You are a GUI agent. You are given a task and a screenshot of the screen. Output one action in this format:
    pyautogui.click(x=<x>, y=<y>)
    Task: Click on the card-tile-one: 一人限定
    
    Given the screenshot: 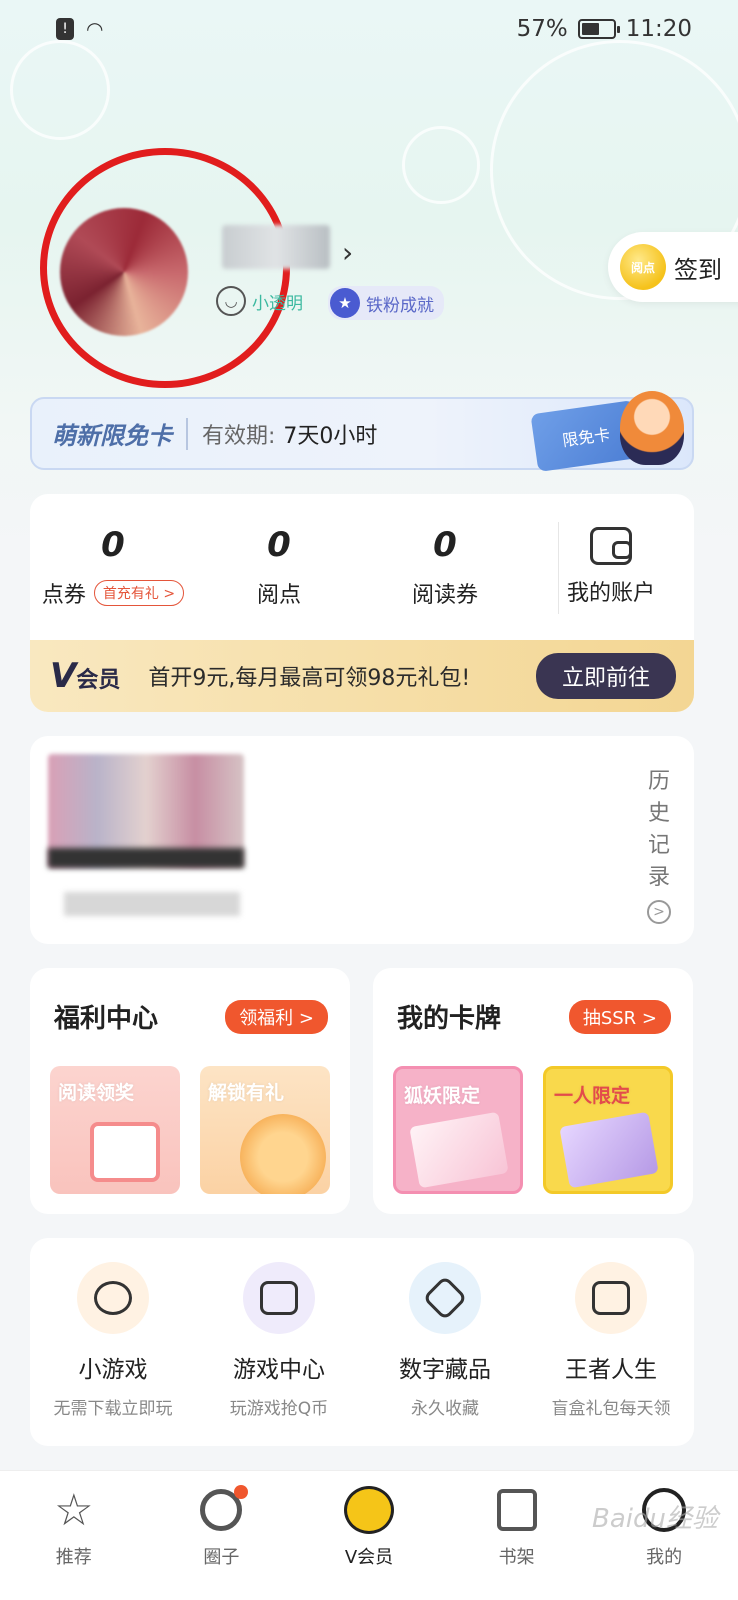 What is the action you would take?
    pyautogui.click(x=608, y=1130)
    